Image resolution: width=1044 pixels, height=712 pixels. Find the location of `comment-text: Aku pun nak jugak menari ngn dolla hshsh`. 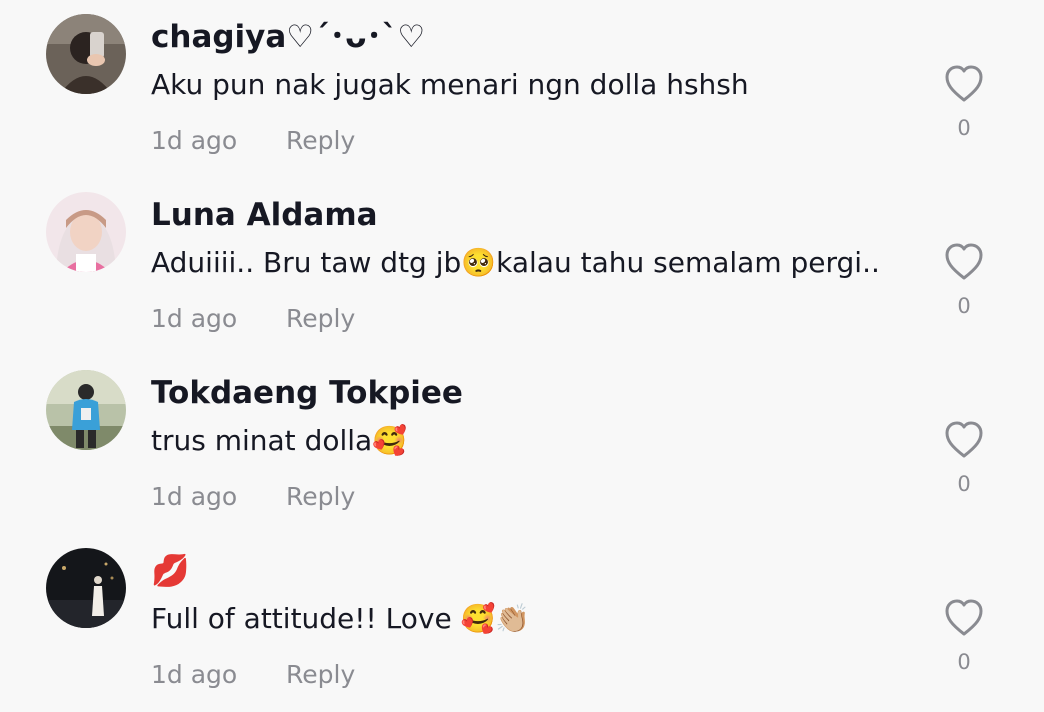

comment-text: Aku pun nak jugak menari ngn dolla hshsh is located at coordinates (450, 84).